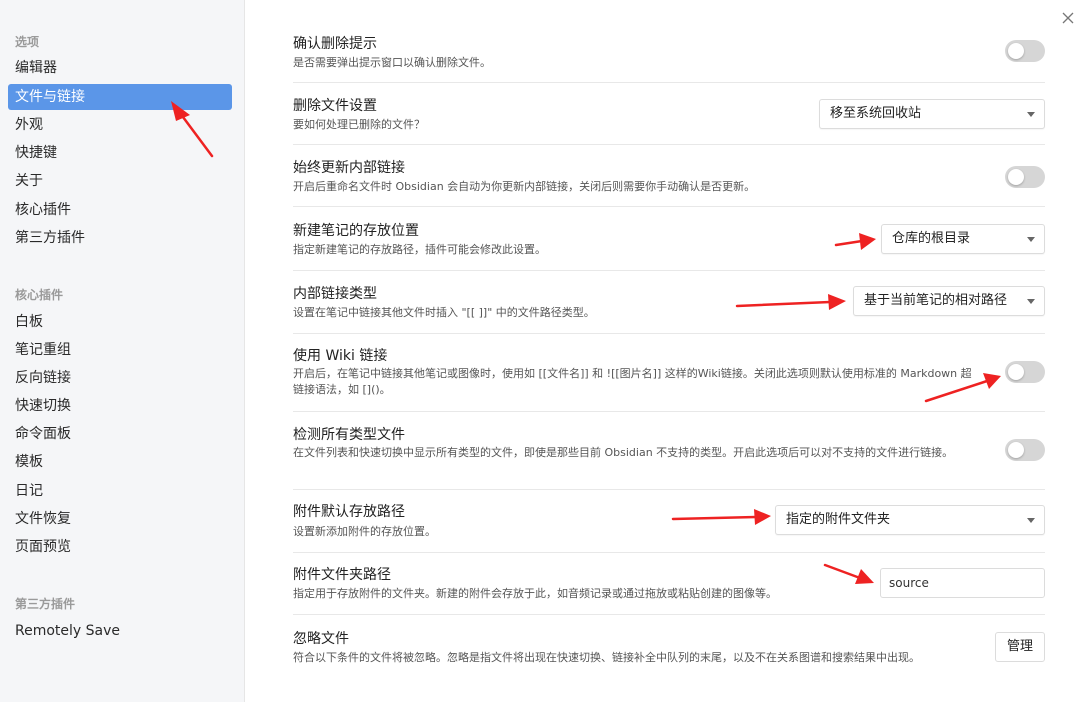  I want to click on close-icon, so click(1068, 18).